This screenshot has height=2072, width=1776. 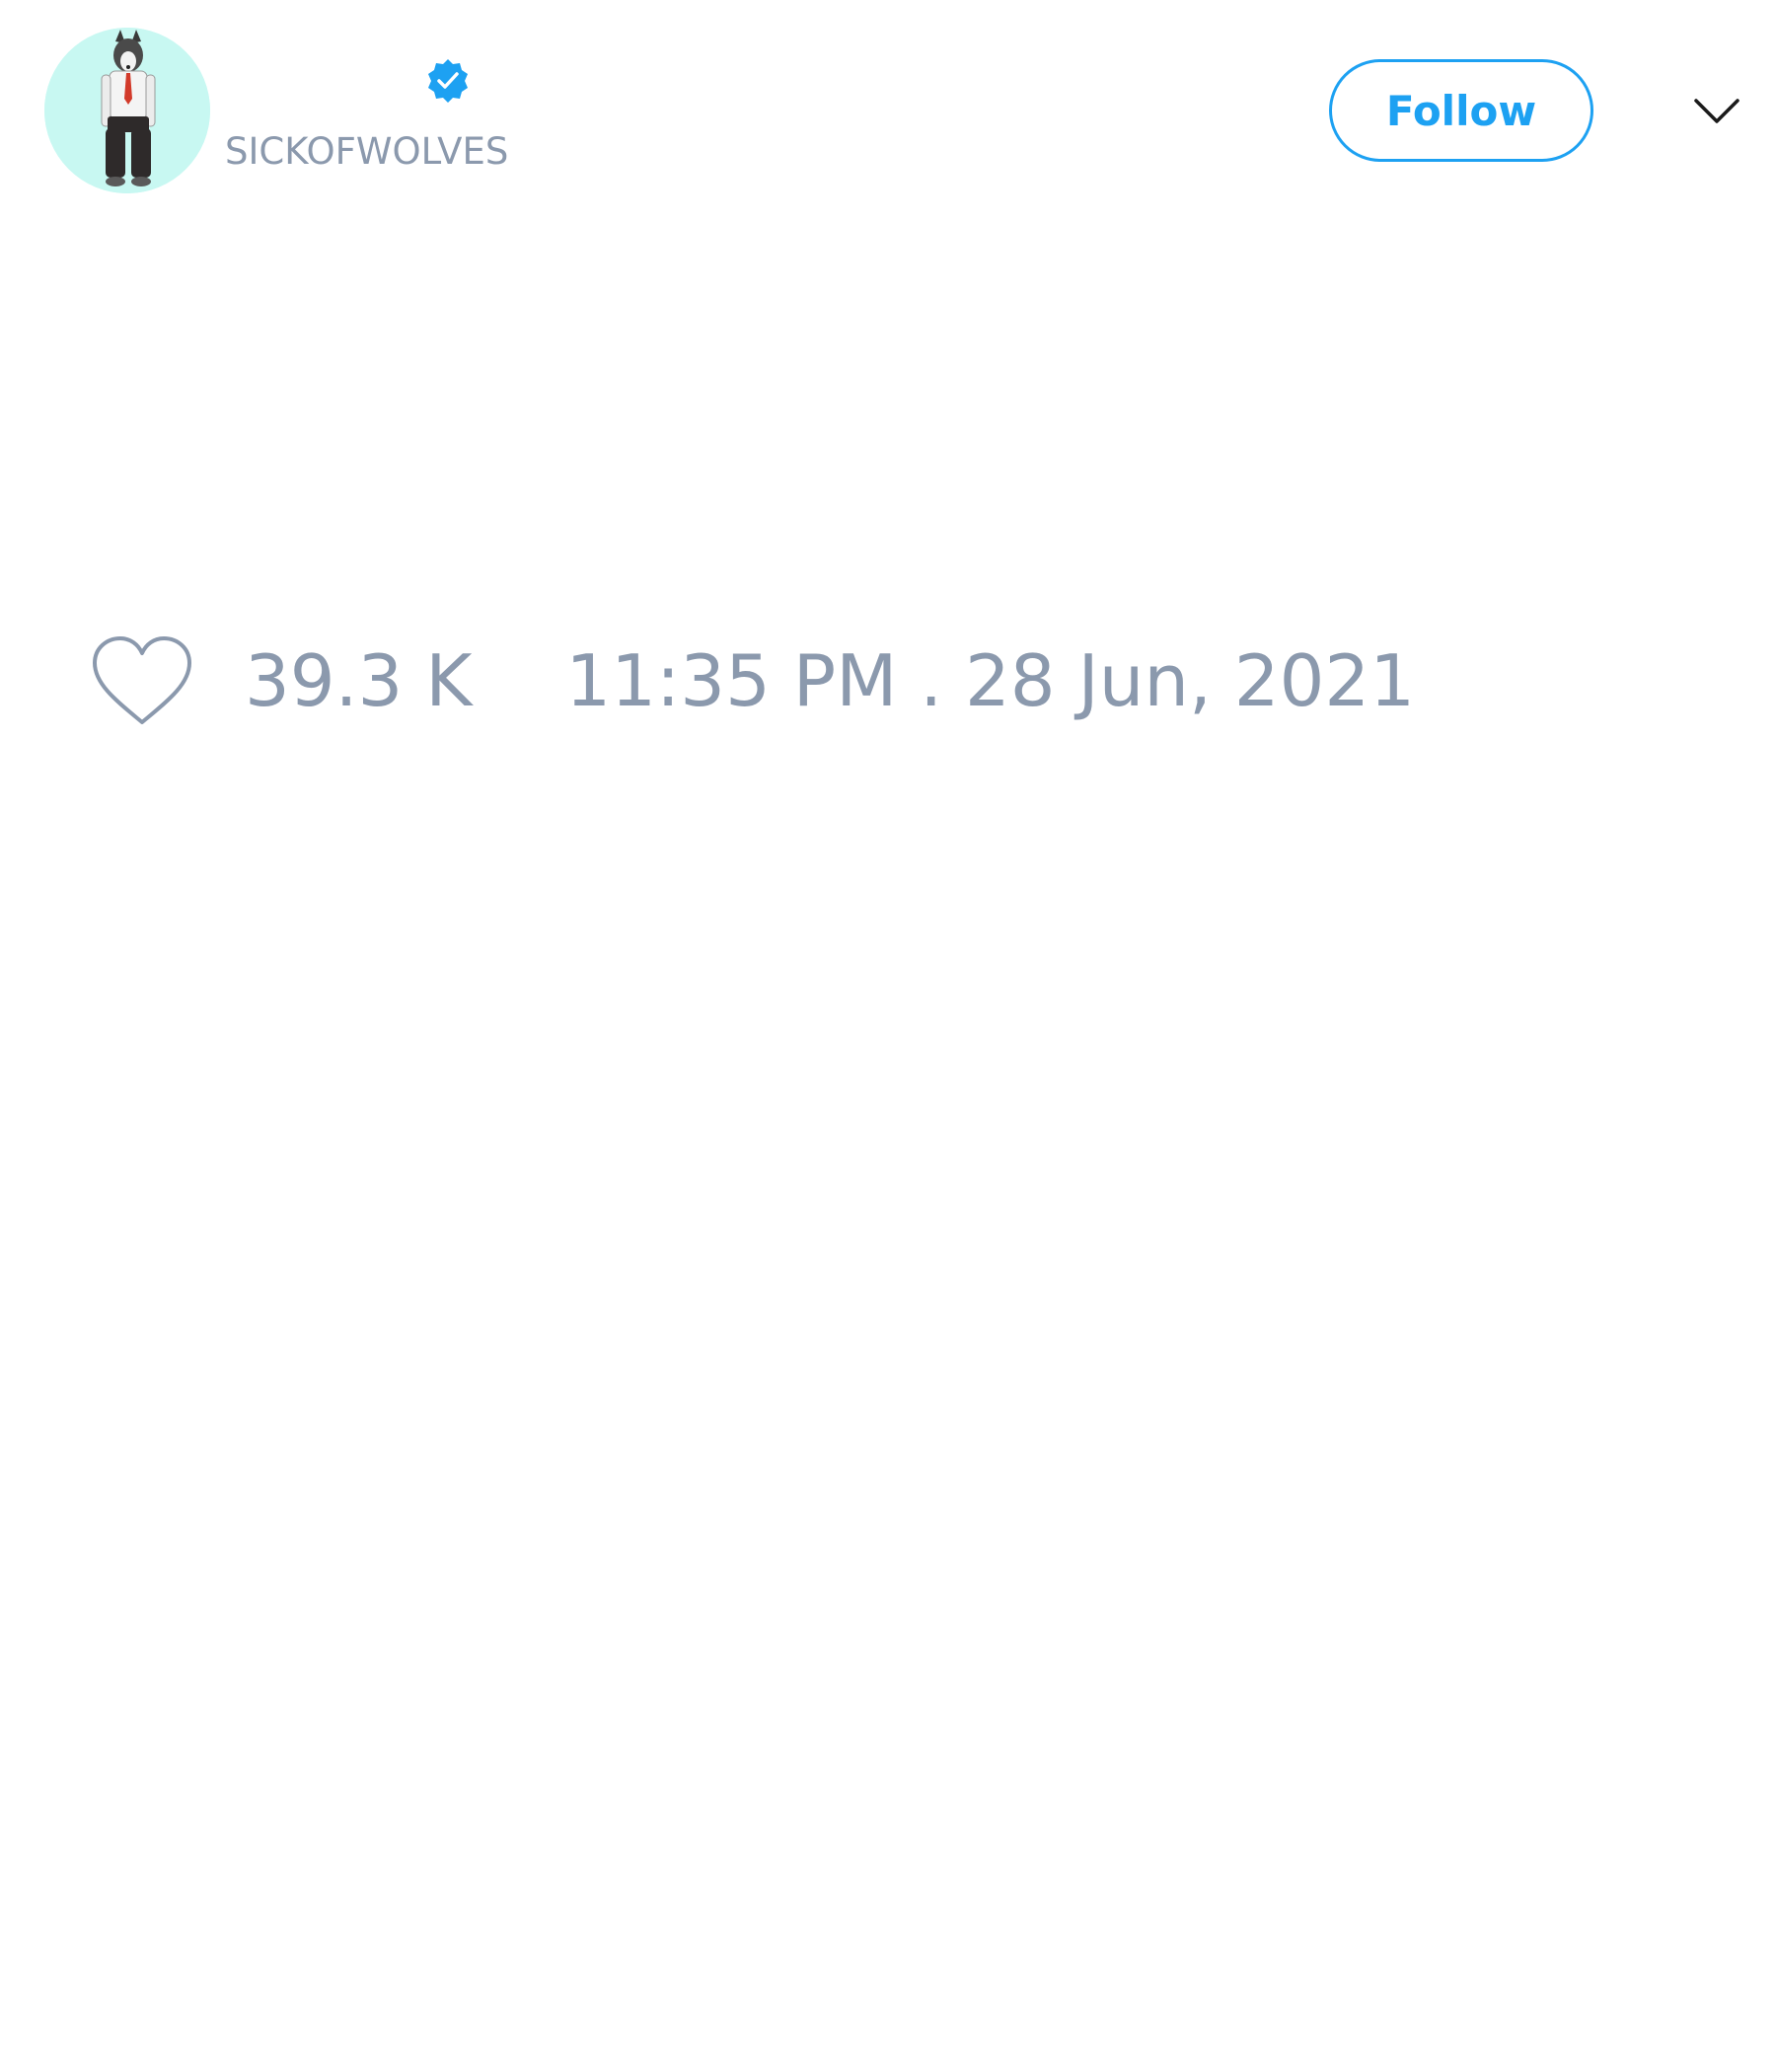 I want to click on wolf-avatar-icon, so click(x=127, y=111).